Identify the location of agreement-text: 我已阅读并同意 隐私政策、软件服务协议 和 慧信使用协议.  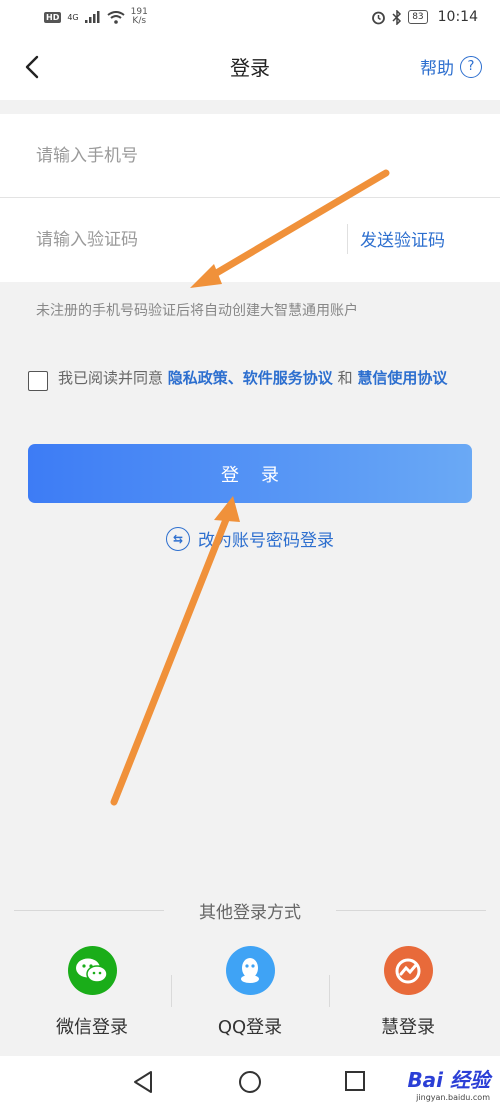
(252, 378).